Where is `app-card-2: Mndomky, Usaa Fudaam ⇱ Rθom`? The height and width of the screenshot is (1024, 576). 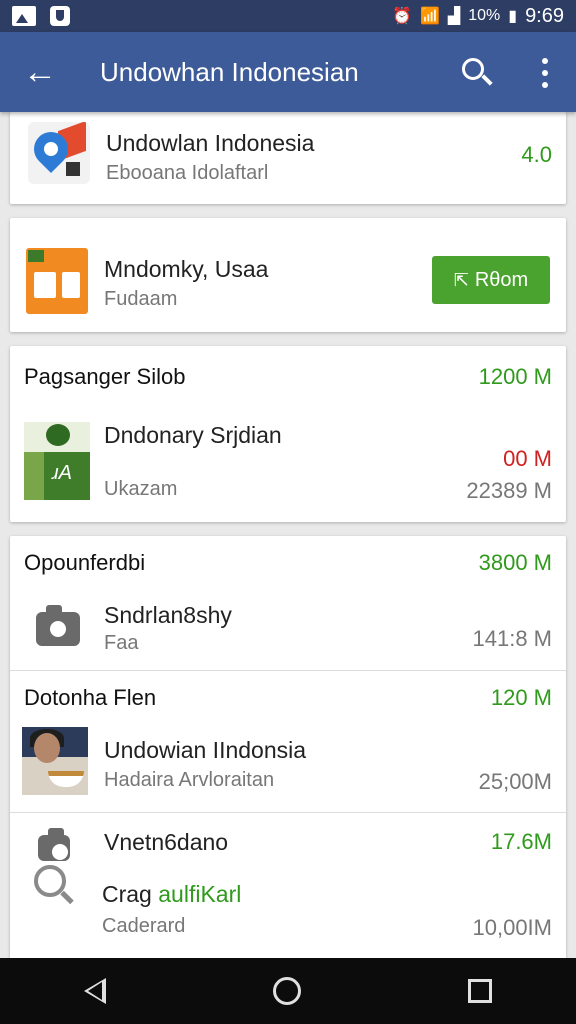 app-card-2: Mndomky, Usaa Fudaam ⇱ Rθom is located at coordinates (288, 275).